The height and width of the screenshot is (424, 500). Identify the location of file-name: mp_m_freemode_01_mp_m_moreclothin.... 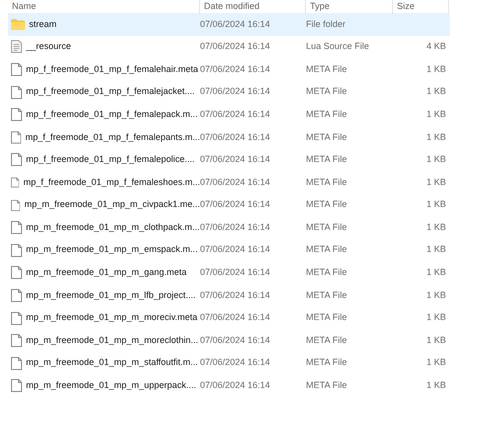
(112, 340).